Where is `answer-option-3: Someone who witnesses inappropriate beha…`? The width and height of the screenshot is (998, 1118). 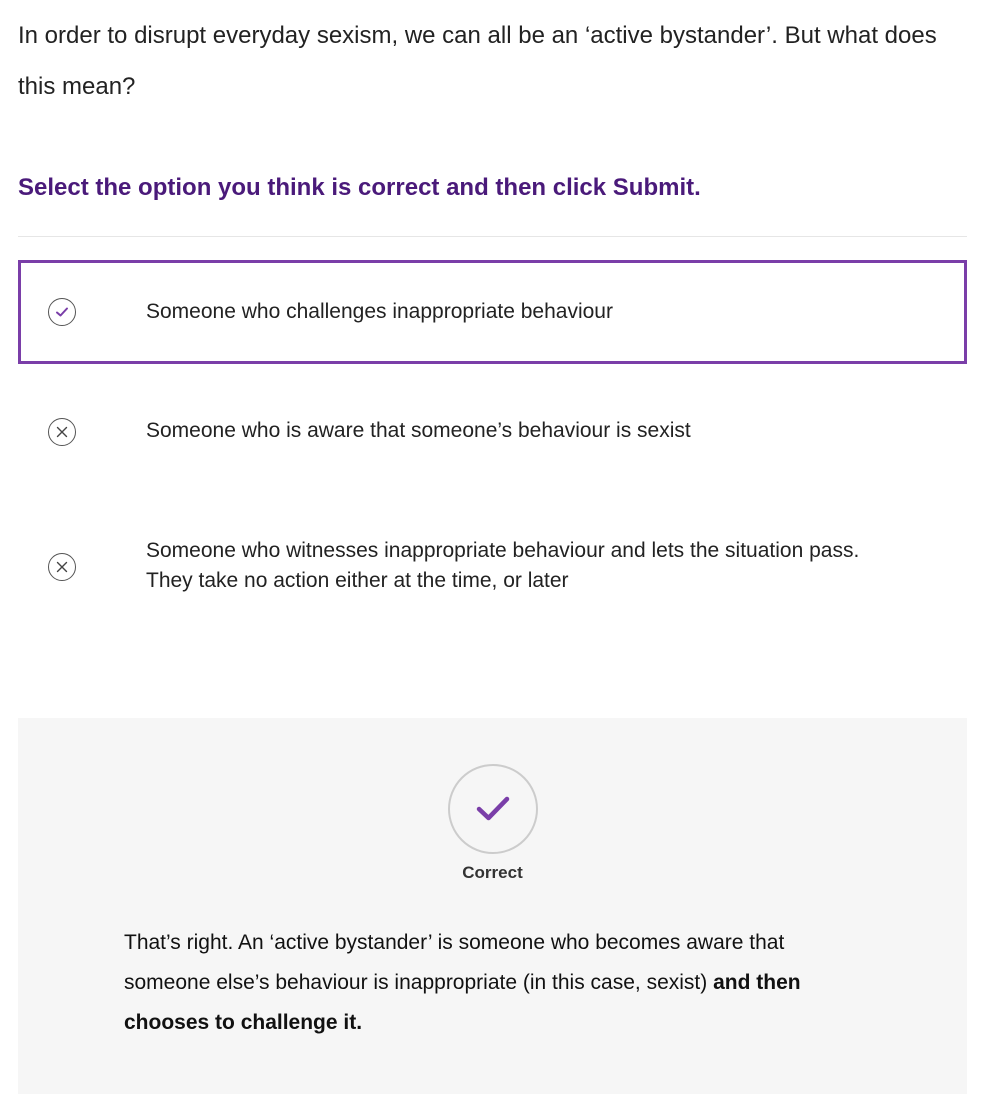
answer-option-3: Someone who witnesses inappropriate beha… is located at coordinates (492, 570).